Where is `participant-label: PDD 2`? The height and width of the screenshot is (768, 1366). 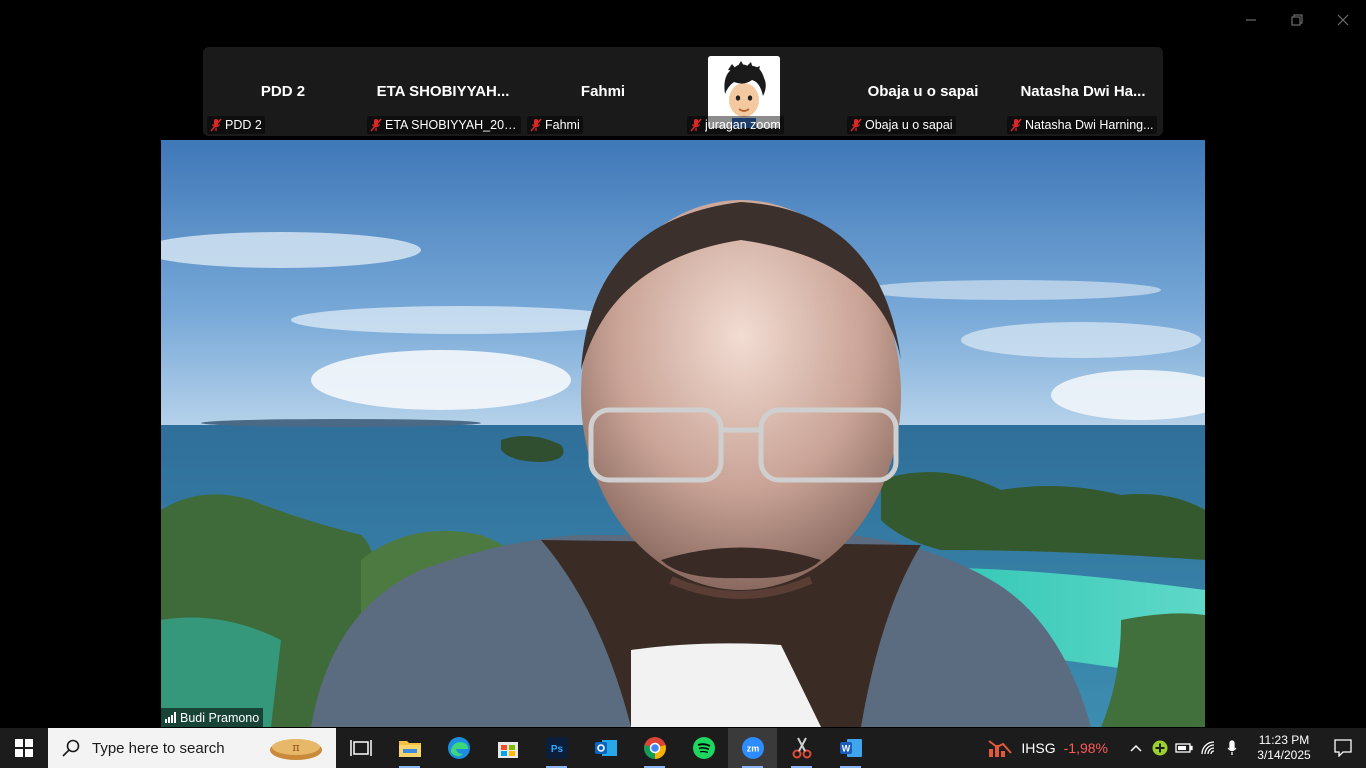
participant-label: PDD 2 is located at coordinates (236, 125).